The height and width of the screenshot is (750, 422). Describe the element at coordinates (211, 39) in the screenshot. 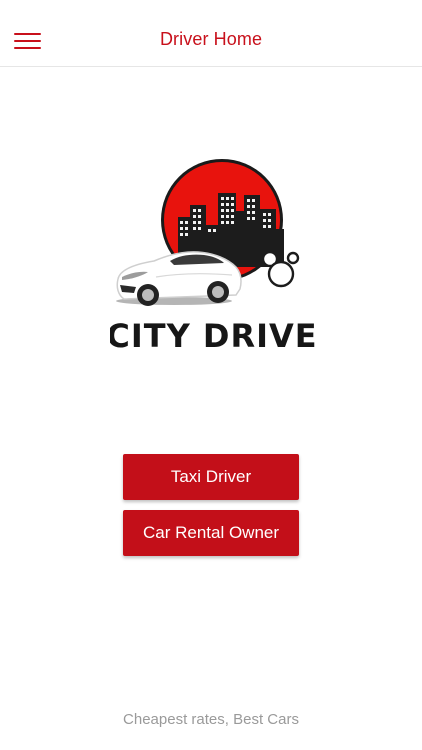

I see `page-title: Driver Home` at that location.